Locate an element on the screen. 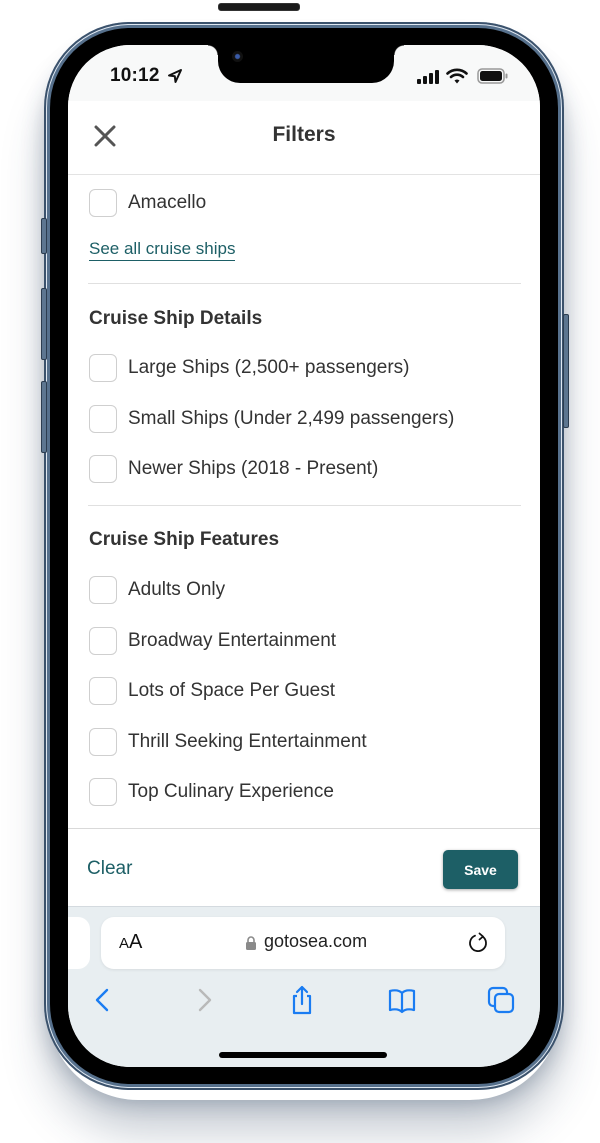 This screenshot has width=600, height=1143. url-text: gotosea.com is located at coordinates (316, 941).